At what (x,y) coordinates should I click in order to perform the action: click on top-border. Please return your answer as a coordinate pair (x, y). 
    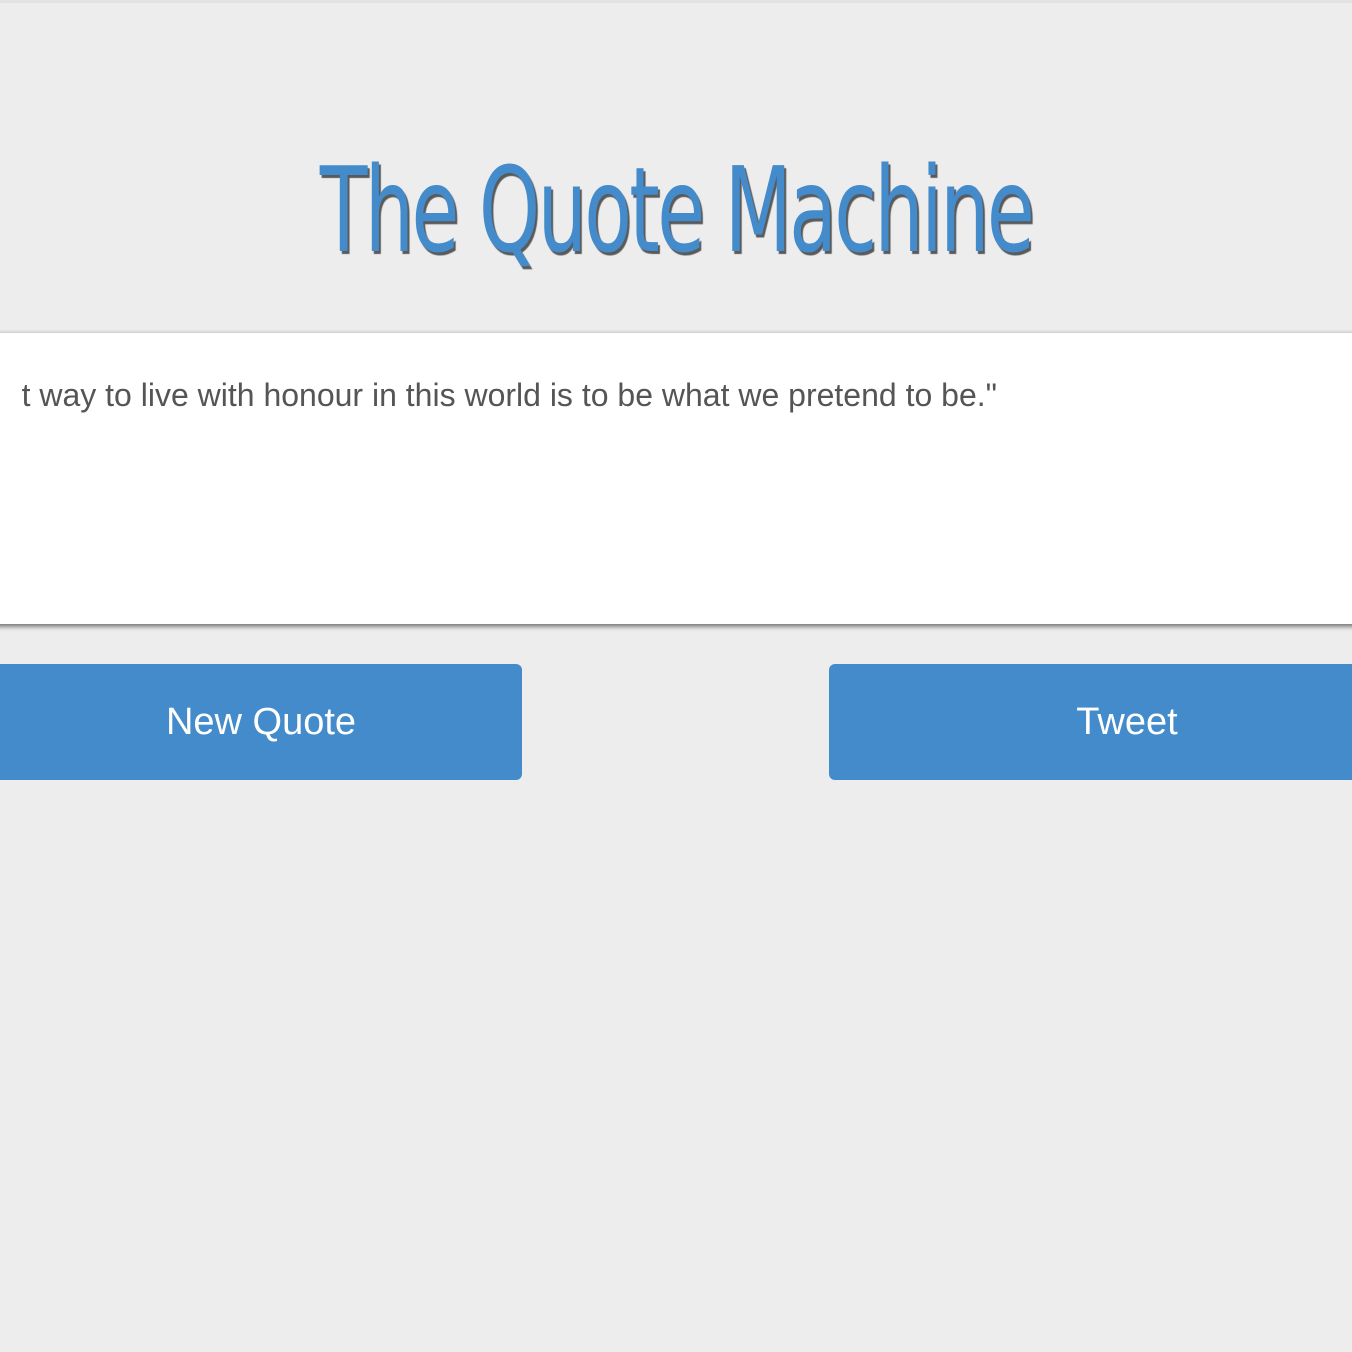
    Looking at the image, I should click on (676, 1).